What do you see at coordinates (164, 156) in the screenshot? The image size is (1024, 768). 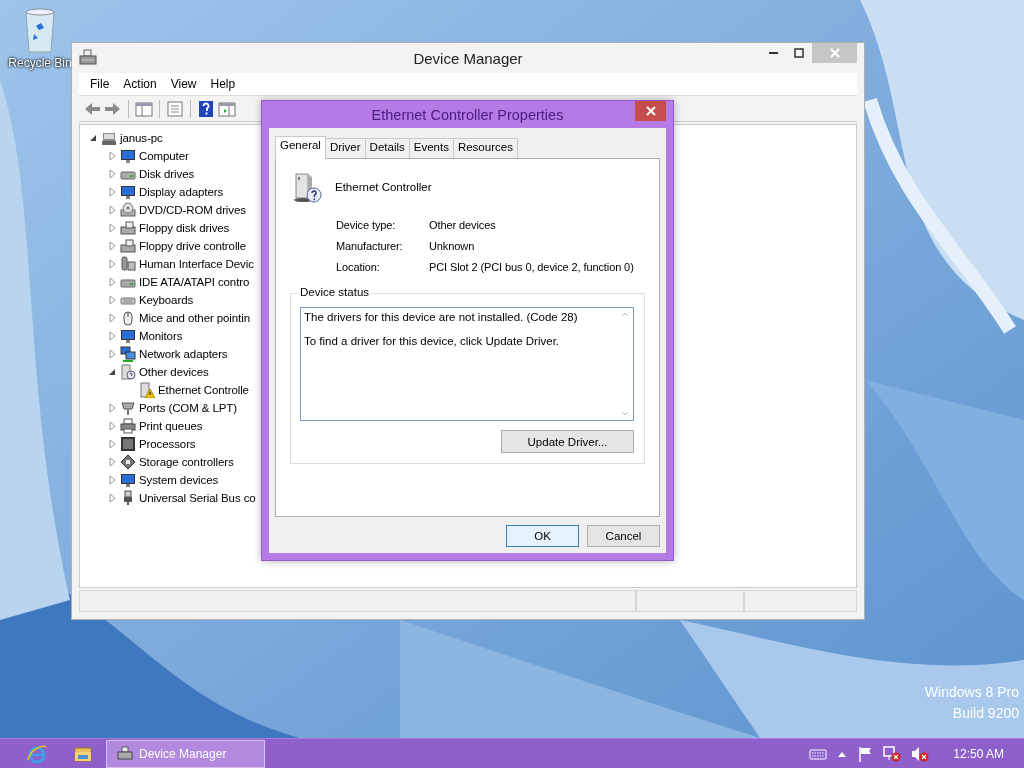 I see `tree-item: Computer` at bounding box center [164, 156].